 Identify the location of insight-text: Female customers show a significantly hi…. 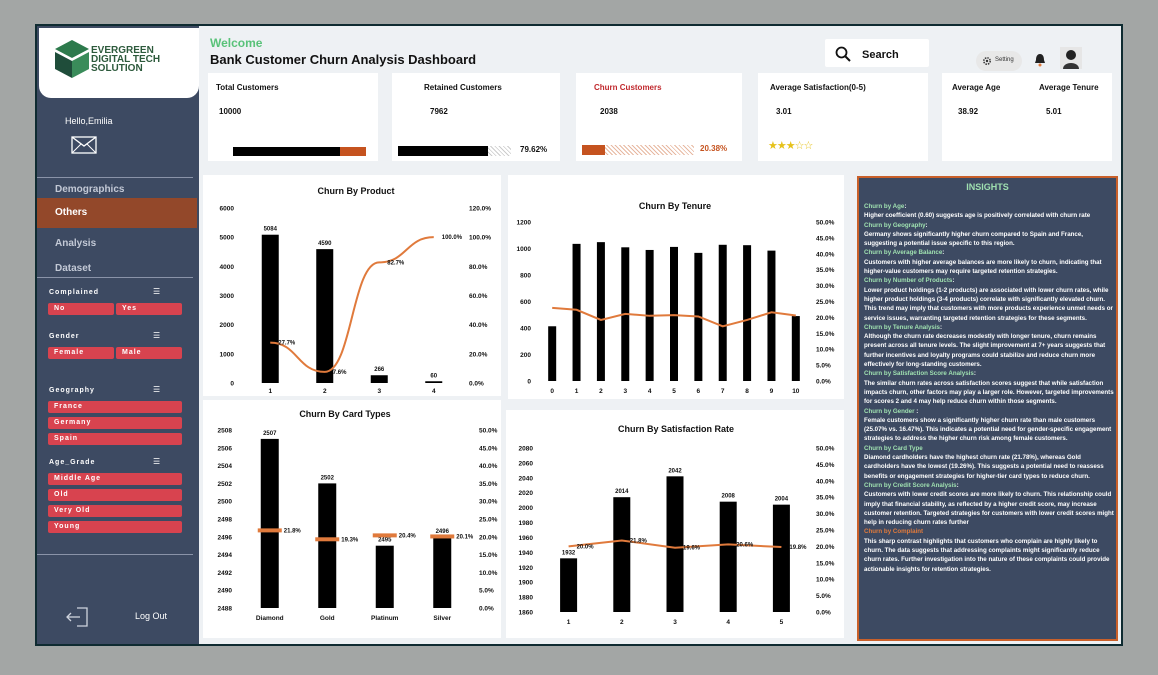
(988, 429).